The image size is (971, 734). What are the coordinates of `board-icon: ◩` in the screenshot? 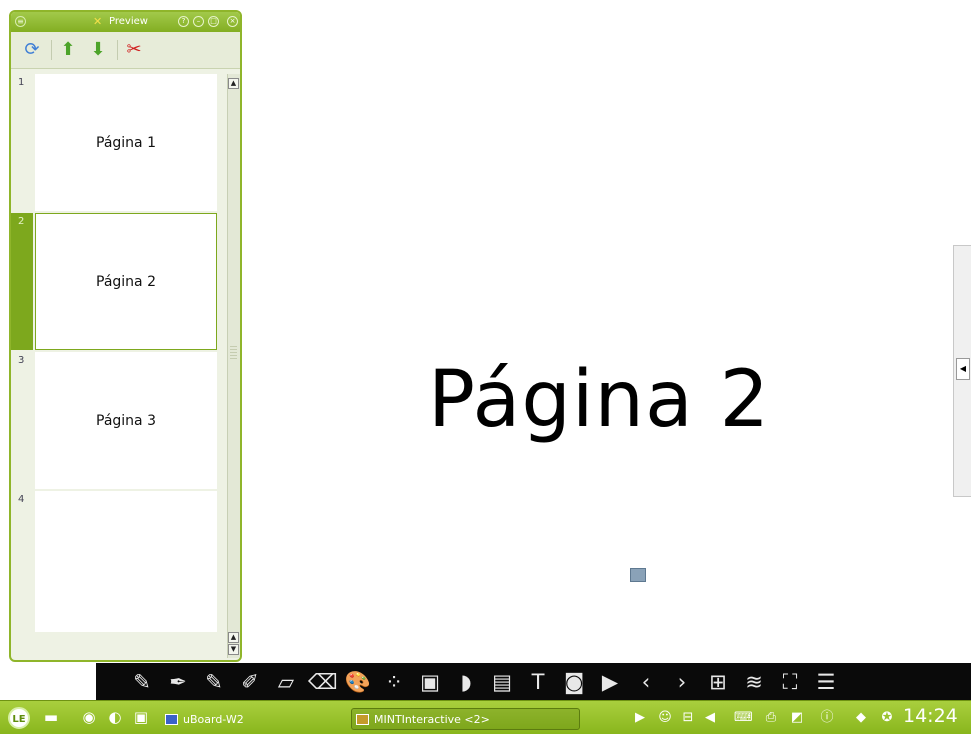 It's located at (797, 718).